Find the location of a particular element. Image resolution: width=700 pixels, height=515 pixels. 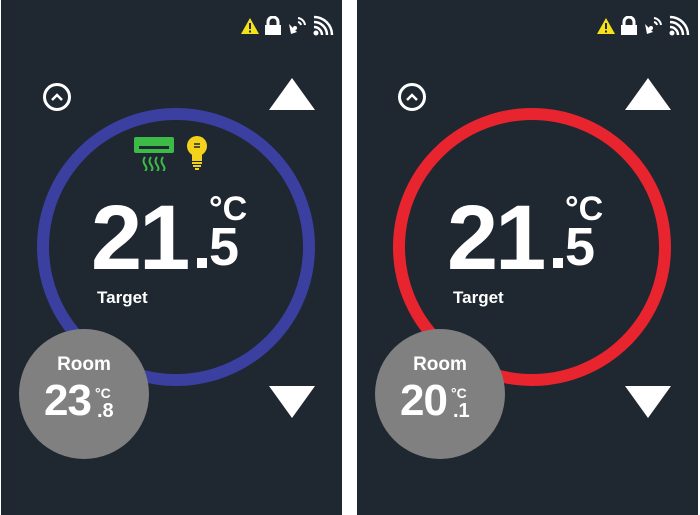

room-temp-fraction: .8 is located at coordinates (105, 411).